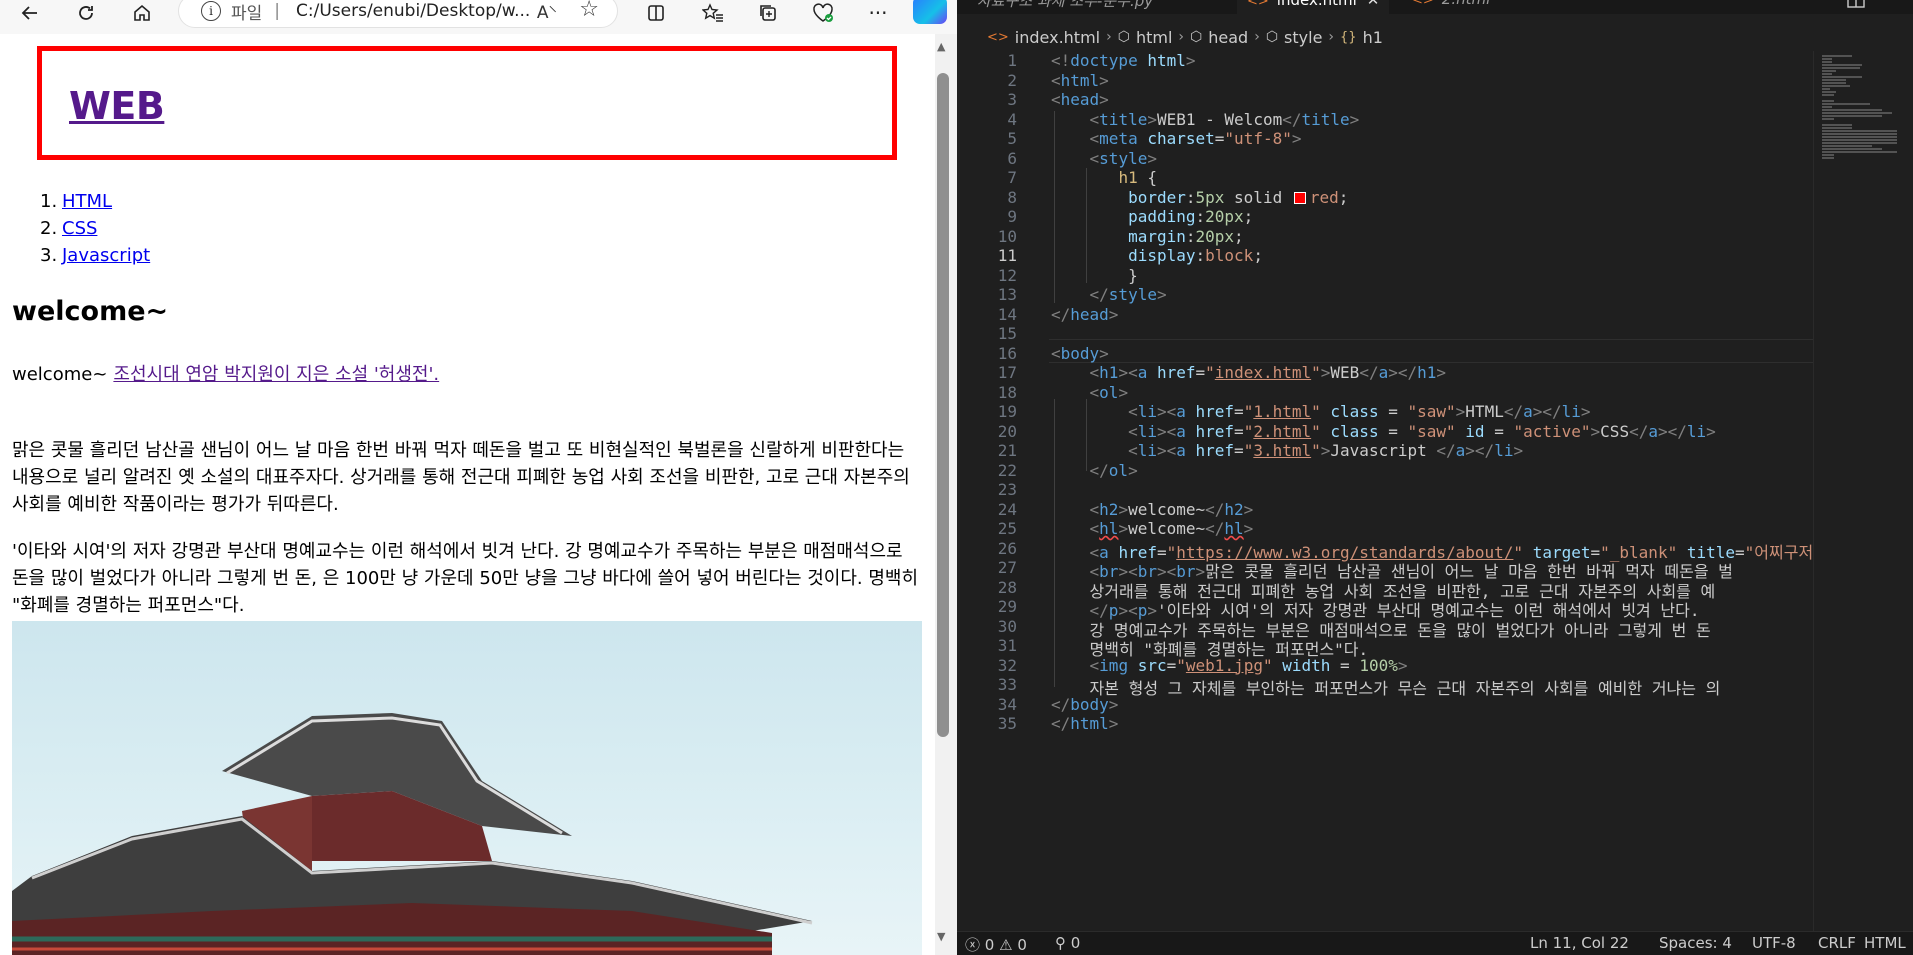  What do you see at coordinates (1123, 119) in the screenshot?
I see `code-token: title` at bounding box center [1123, 119].